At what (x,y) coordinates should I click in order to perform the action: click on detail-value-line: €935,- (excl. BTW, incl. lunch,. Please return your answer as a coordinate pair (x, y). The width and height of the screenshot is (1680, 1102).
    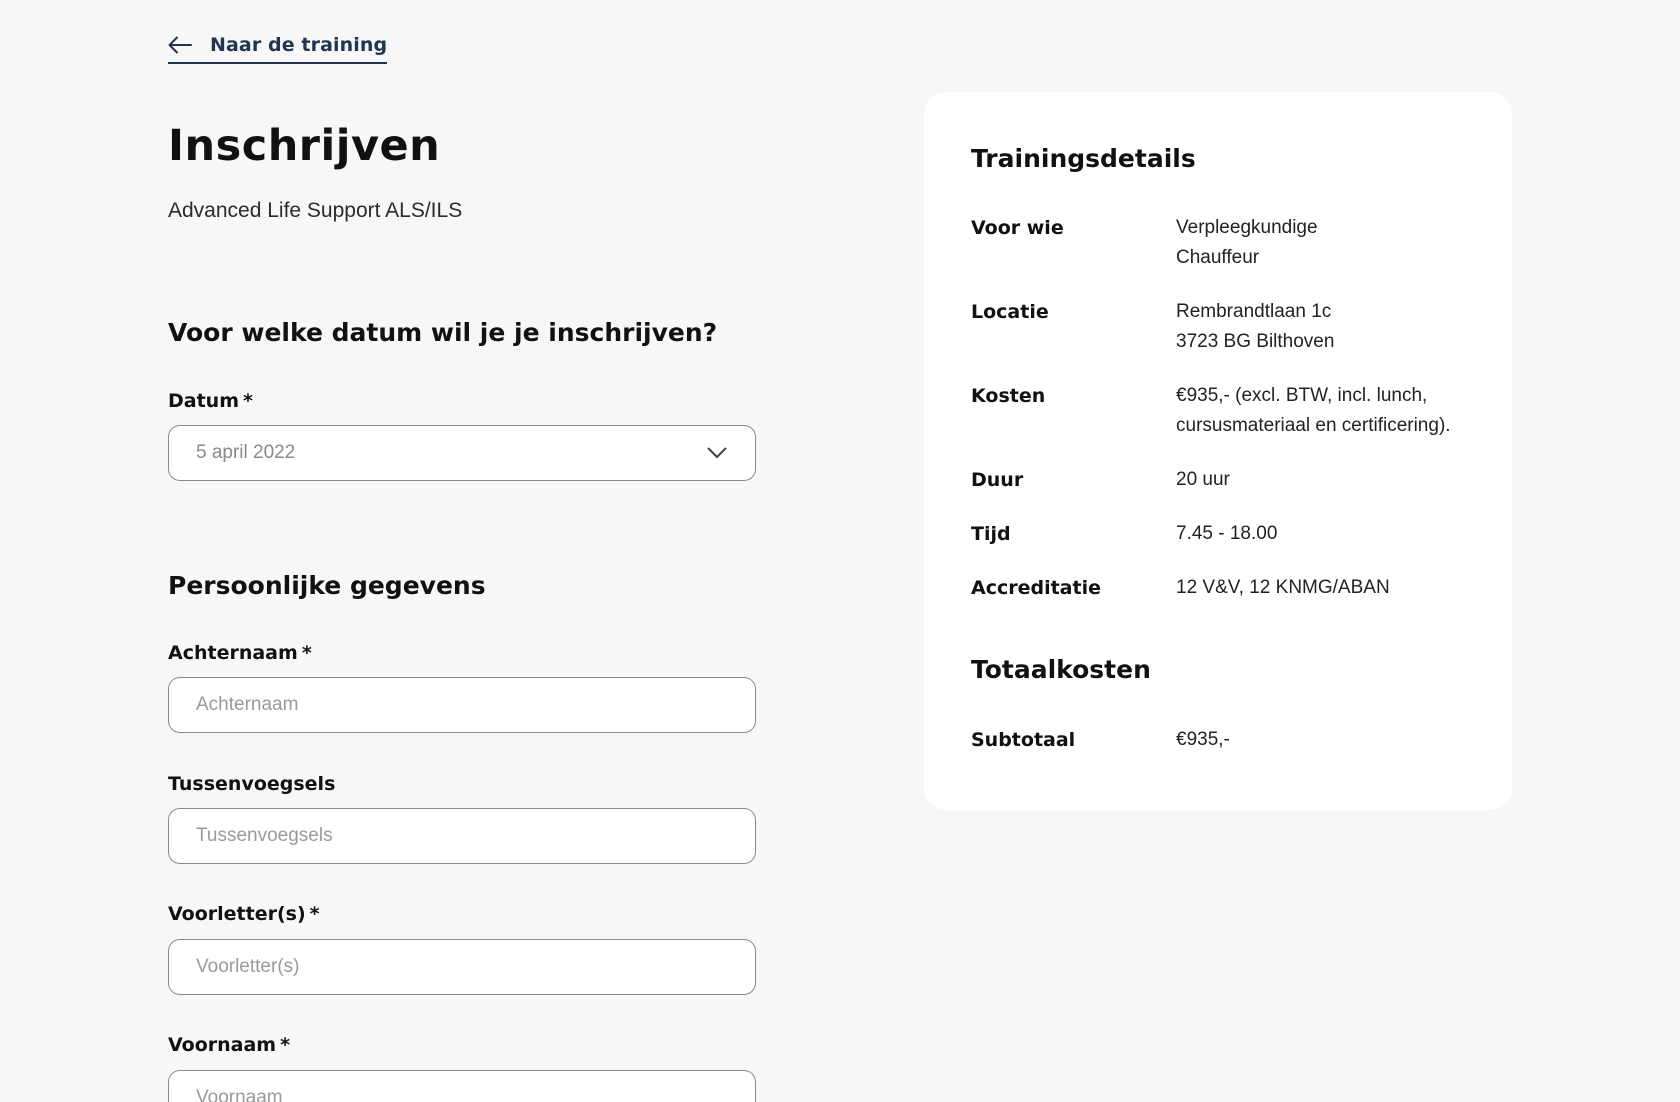
    Looking at the image, I should click on (1302, 395).